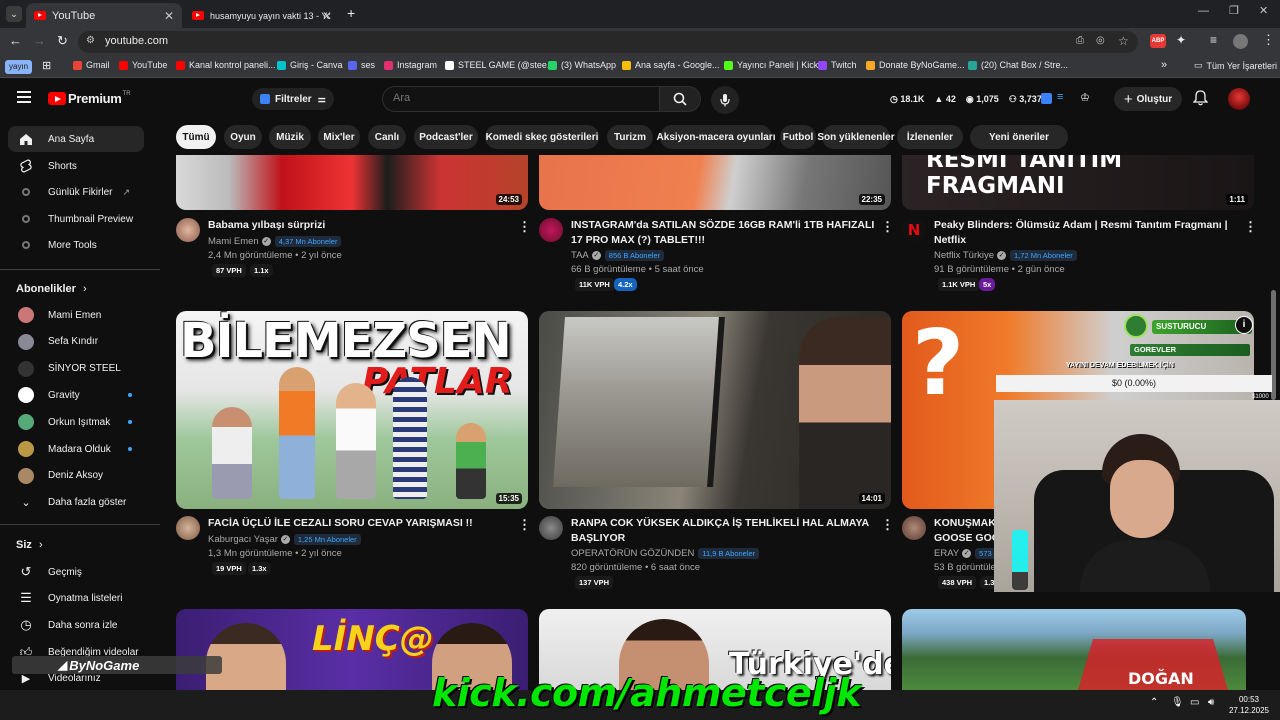 Image resolution: width=1280 pixels, height=720 pixels. What do you see at coordinates (1177, 702) in the screenshot?
I see `mic-tray-icon: 🎙︎` at bounding box center [1177, 702].